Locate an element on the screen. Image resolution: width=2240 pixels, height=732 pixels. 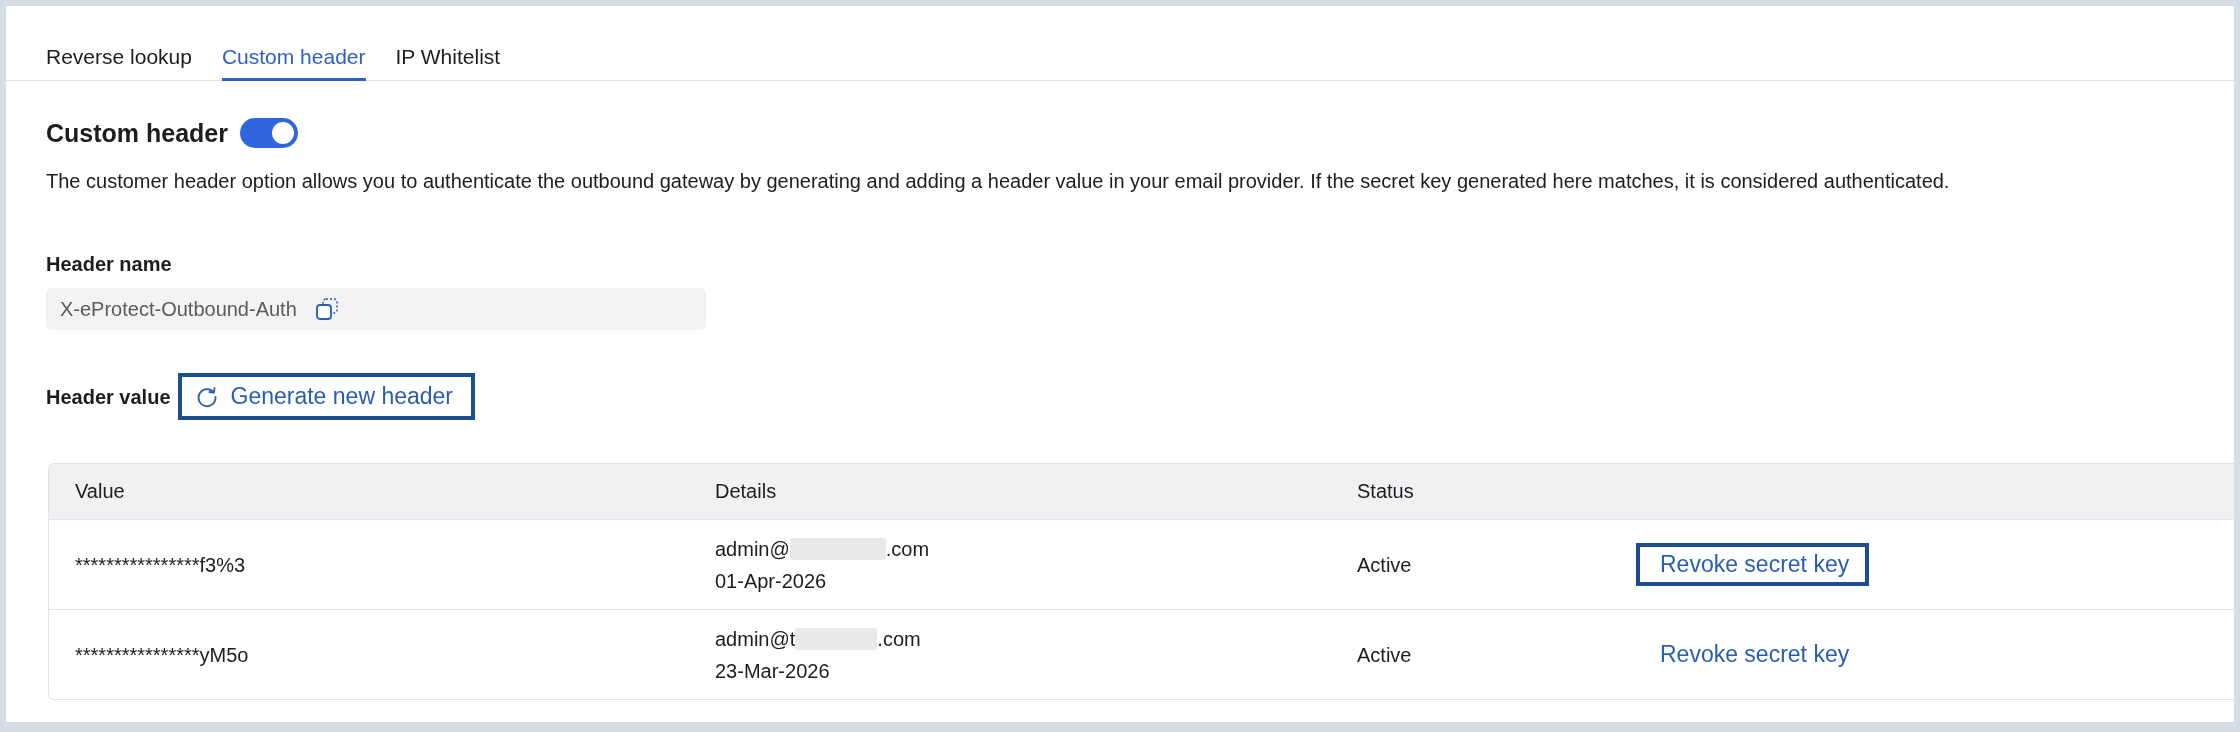
tab: IP Whitelist is located at coordinates (448, 63).